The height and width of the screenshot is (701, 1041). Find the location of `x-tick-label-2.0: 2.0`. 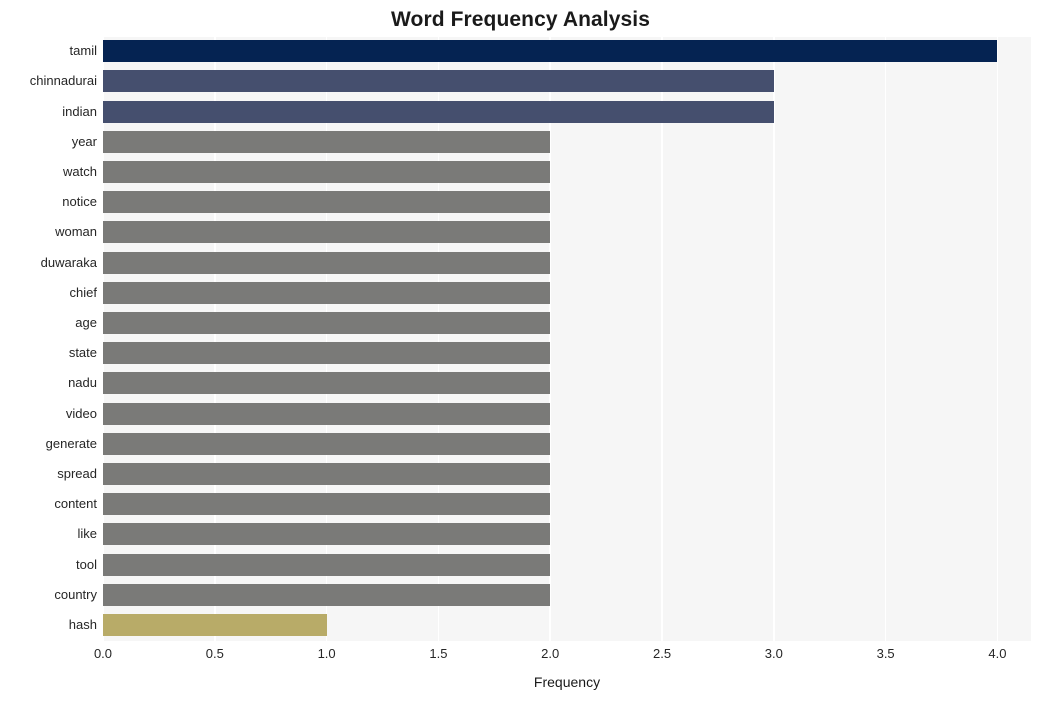

x-tick-label-2.0: 2.0 is located at coordinates (550, 653).